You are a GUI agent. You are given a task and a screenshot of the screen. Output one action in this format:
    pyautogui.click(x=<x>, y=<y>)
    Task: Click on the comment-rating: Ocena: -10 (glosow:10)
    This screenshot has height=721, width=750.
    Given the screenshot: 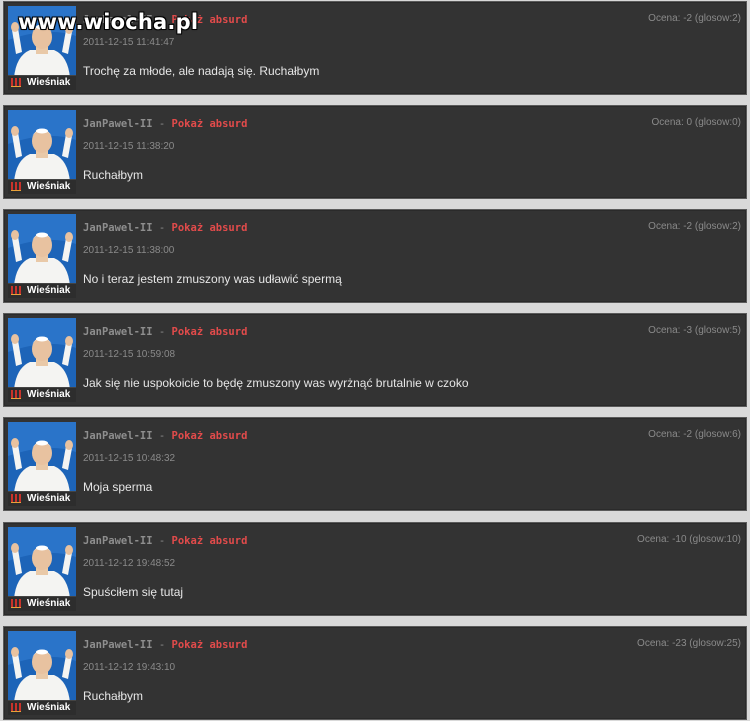 What is the action you would take?
    pyautogui.click(x=689, y=539)
    